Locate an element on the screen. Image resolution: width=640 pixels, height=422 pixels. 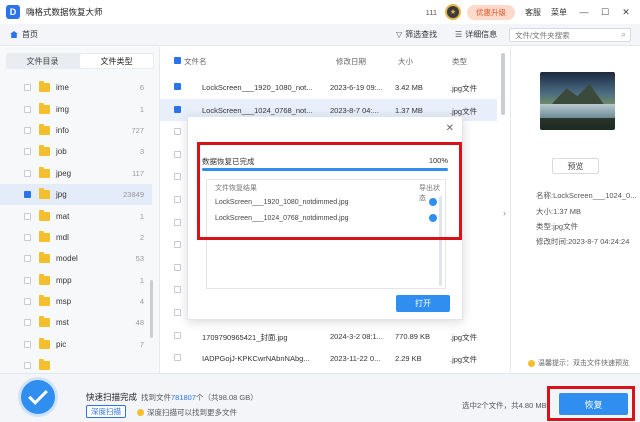
search-input is located at coordinates (565, 35).